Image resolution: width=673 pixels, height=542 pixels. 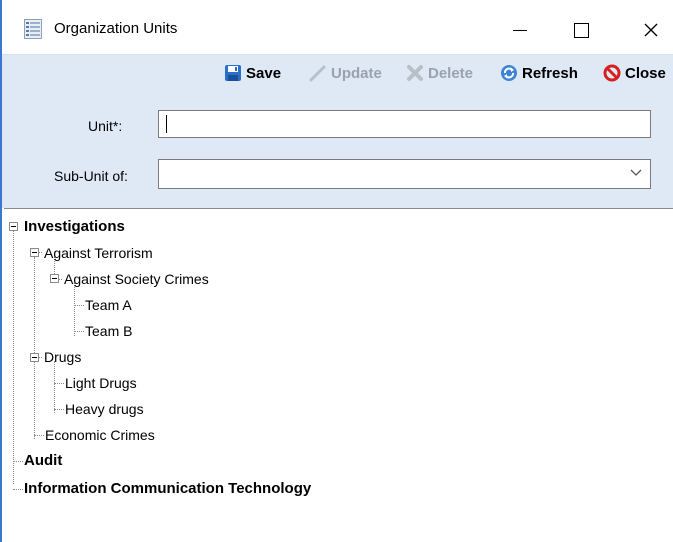 I want to click on maximize-button, so click(x=581, y=30).